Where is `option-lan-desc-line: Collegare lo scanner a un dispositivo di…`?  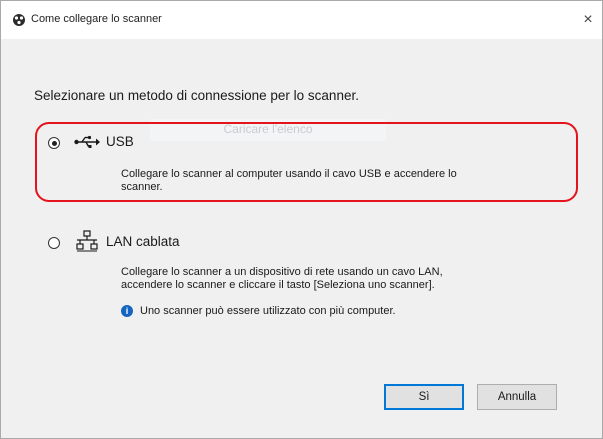 option-lan-desc-line: Collegare lo scanner a un dispositivo di… is located at coordinates (282, 272).